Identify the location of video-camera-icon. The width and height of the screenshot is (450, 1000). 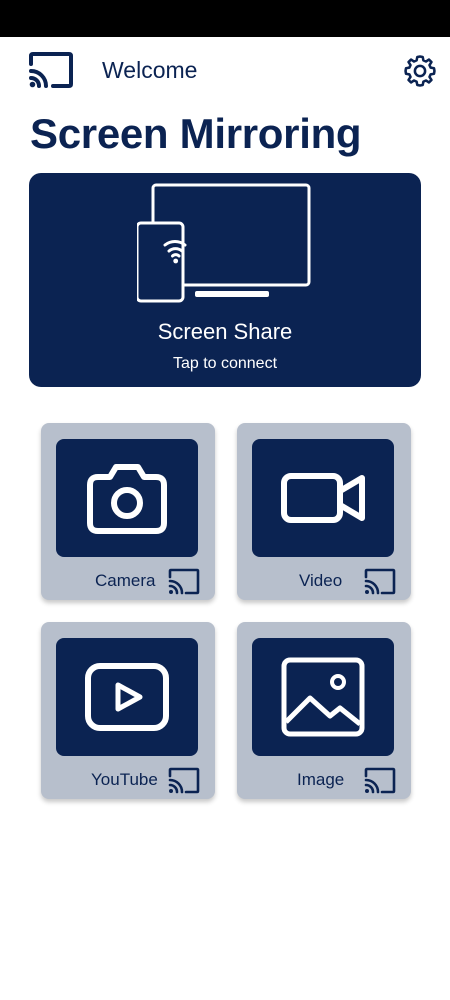
(323, 498).